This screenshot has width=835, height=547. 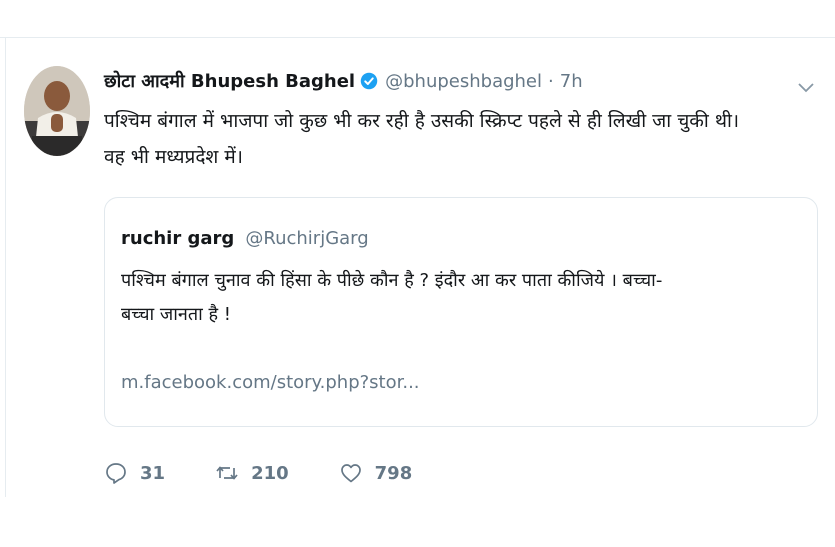 What do you see at coordinates (116, 473) in the screenshot?
I see `reply-icon` at bounding box center [116, 473].